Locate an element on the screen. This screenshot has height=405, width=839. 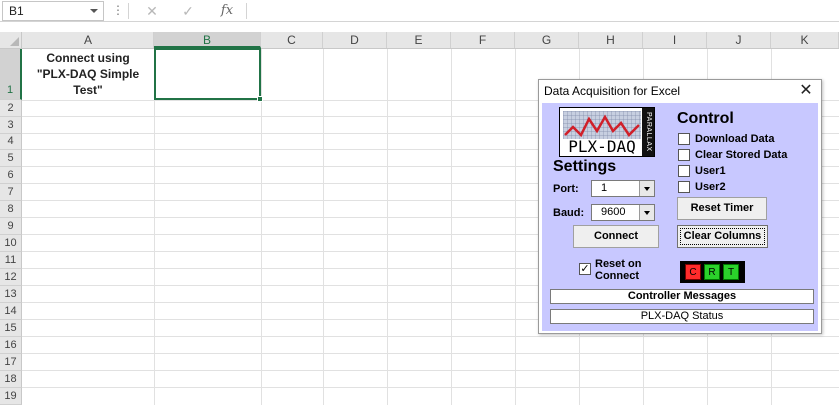
logo-vertical-text: PARALLAX is located at coordinates (648, 132).